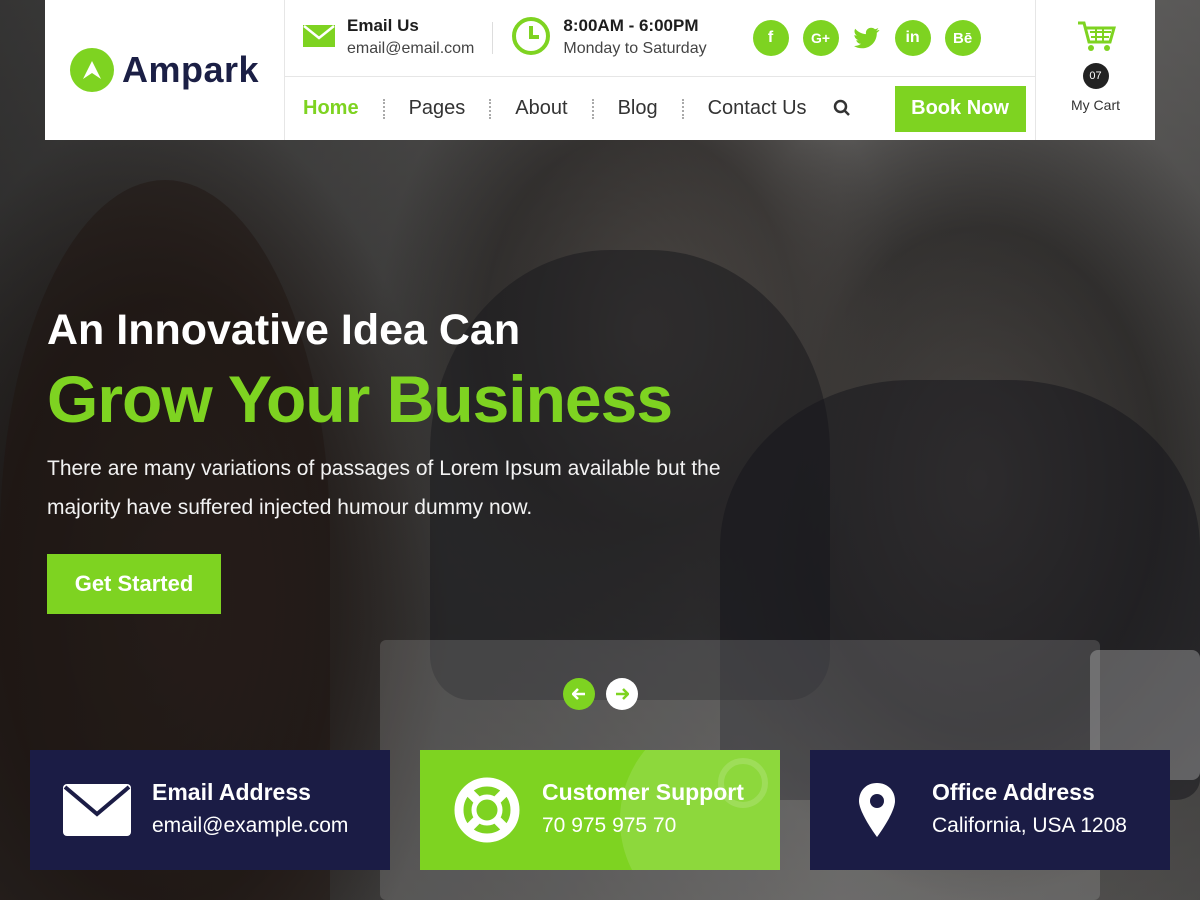  I want to click on social-links: f G+ in Bē, so click(873, 38).